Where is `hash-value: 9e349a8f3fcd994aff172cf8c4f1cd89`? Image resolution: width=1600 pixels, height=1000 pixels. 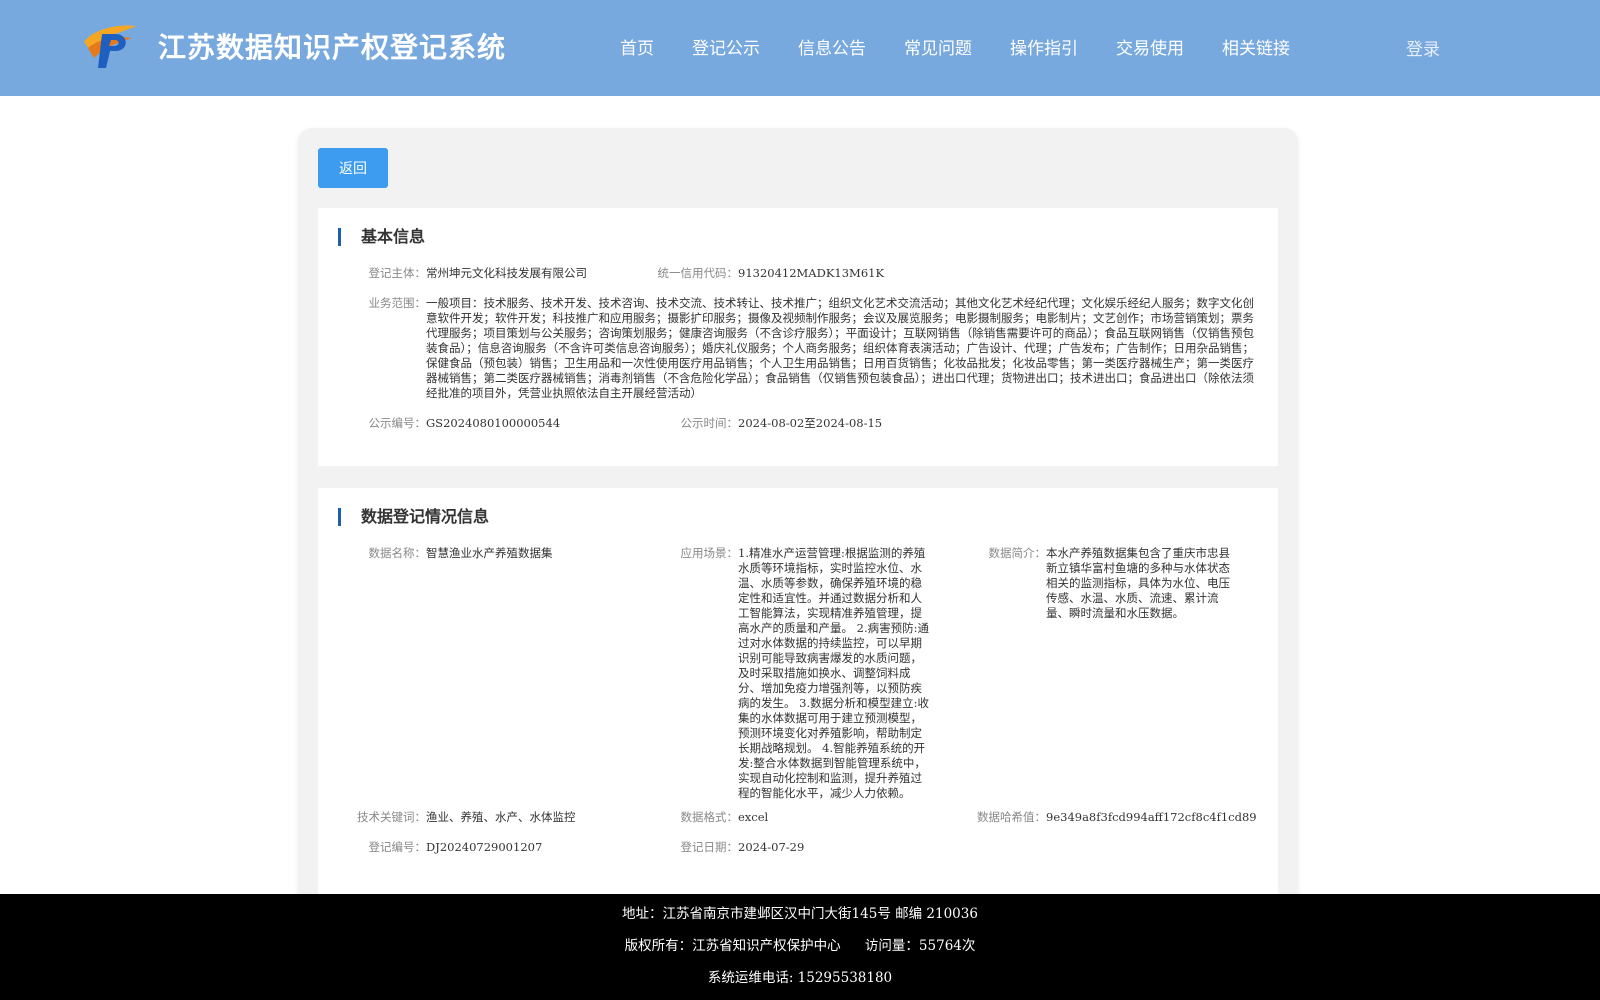 hash-value: 9e349a8f3fcd994aff172cf8c4f1cd89 is located at coordinates (1151, 817).